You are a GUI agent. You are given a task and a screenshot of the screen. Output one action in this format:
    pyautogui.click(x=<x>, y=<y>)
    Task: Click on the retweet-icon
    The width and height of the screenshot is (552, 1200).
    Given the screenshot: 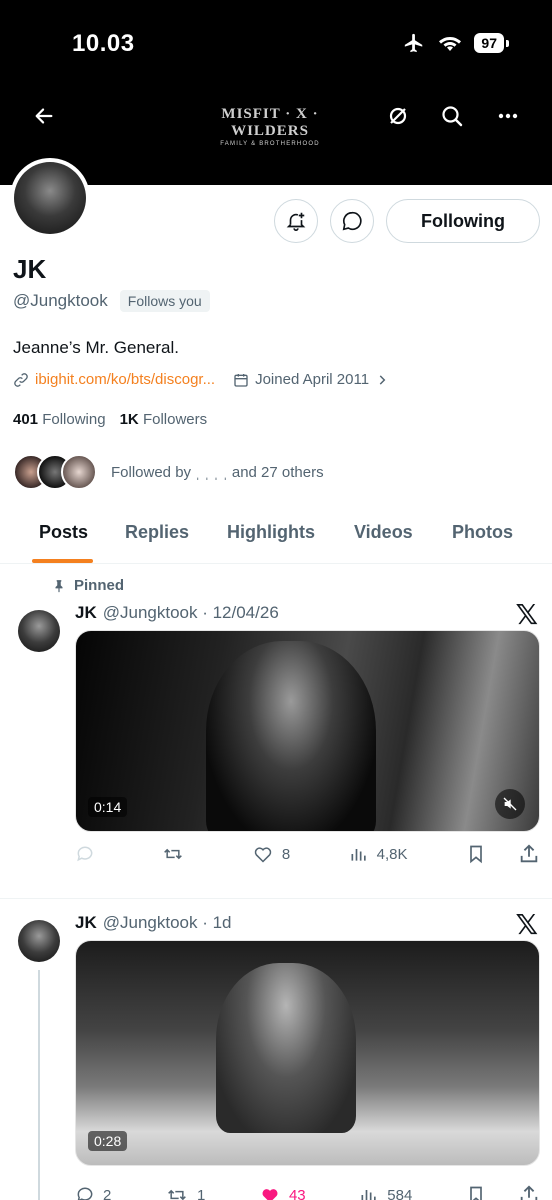 What is the action you would take?
    pyautogui.click(x=173, y=854)
    